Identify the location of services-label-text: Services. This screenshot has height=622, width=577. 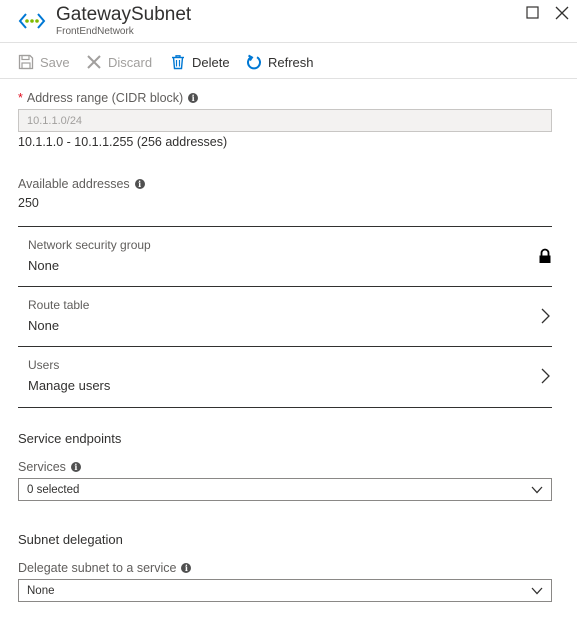
(42, 467).